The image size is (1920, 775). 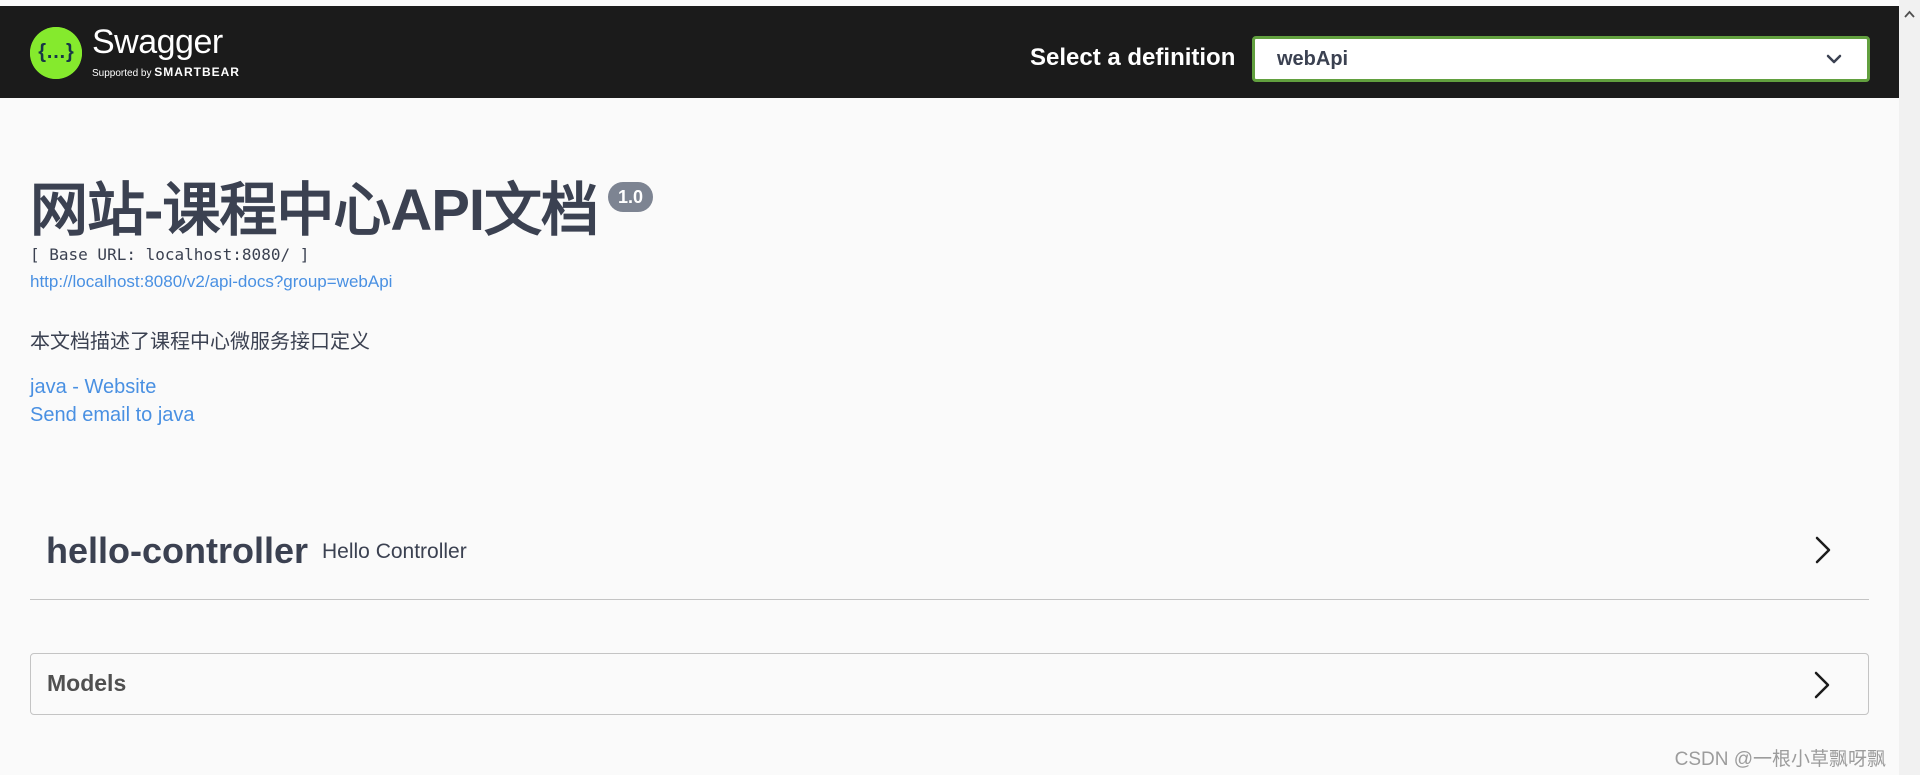 I want to click on info-title-row: 网站-课程中心API文档 1.0, so click(x=342, y=211).